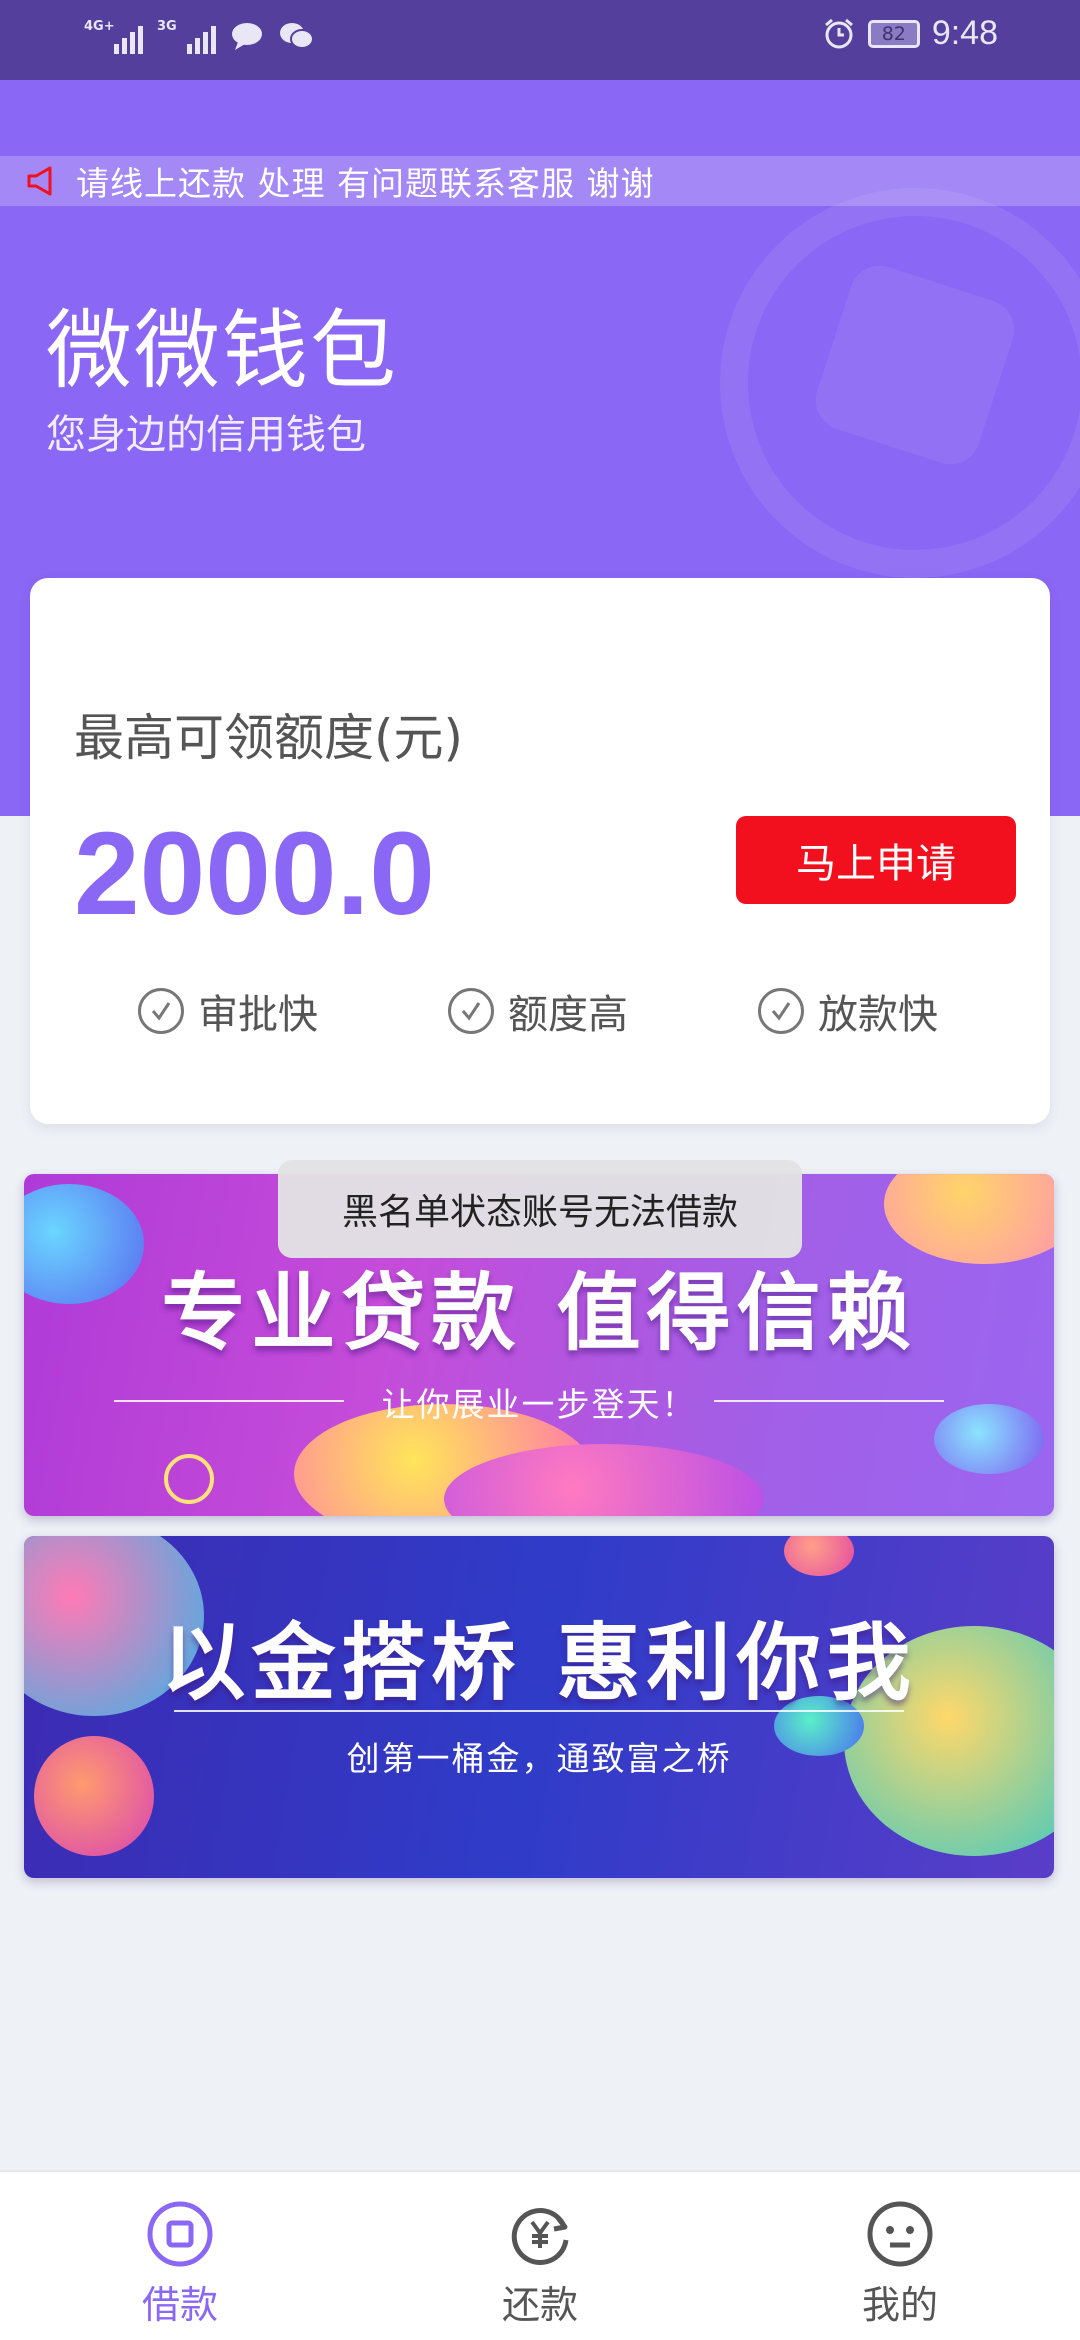 This screenshot has height=2340, width=1080. What do you see at coordinates (186, 36) in the screenshot?
I see `signal-icon-2: 3G` at bounding box center [186, 36].